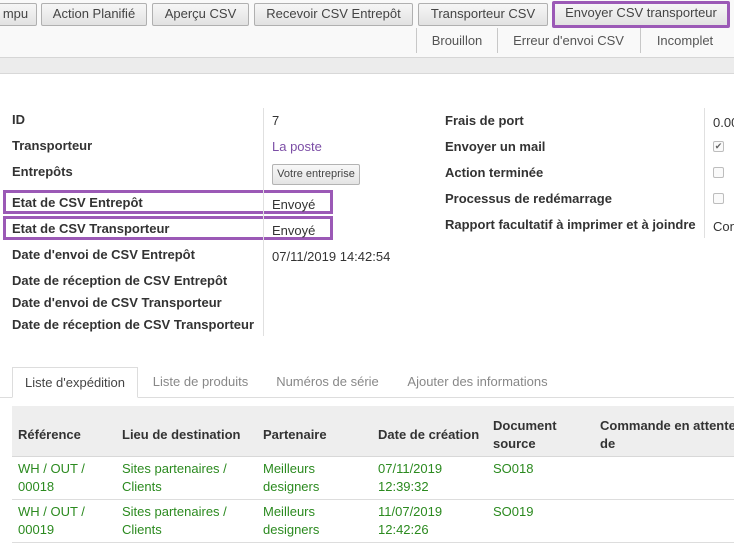 The height and width of the screenshot is (549, 734). What do you see at coordinates (42, 171) in the screenshot?
I see `entrepots-label: Entrepôts` at bounding box center [42, 171].